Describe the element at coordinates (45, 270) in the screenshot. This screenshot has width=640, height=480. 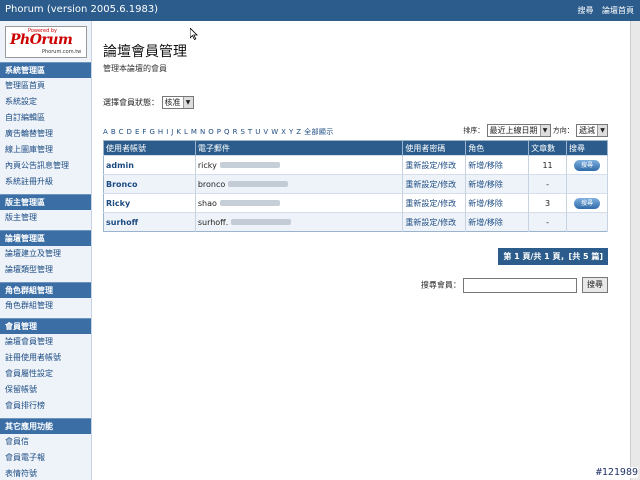
I see `sidebar-item-forum-types: 論壇類型管理` at that location.